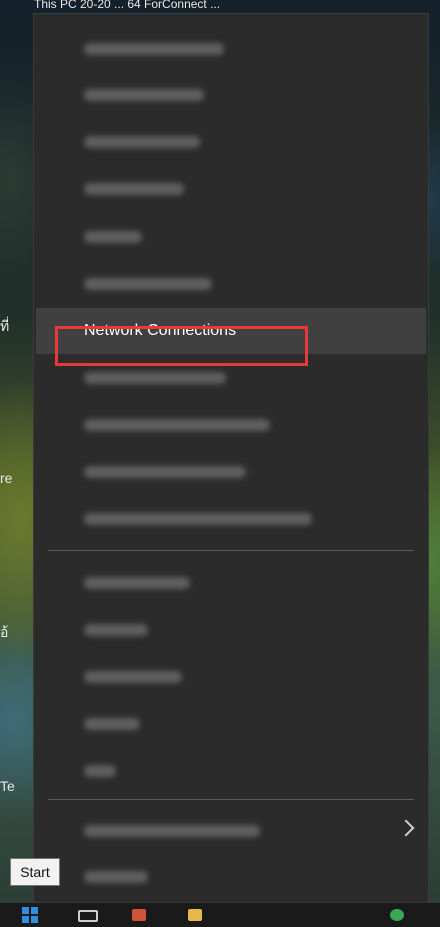 This screenshot has width=440, height=927. What do you see at coordinates (406, 828) in the screenshot?
I see `chevron-right-icon` at bounding box center [406, 828].